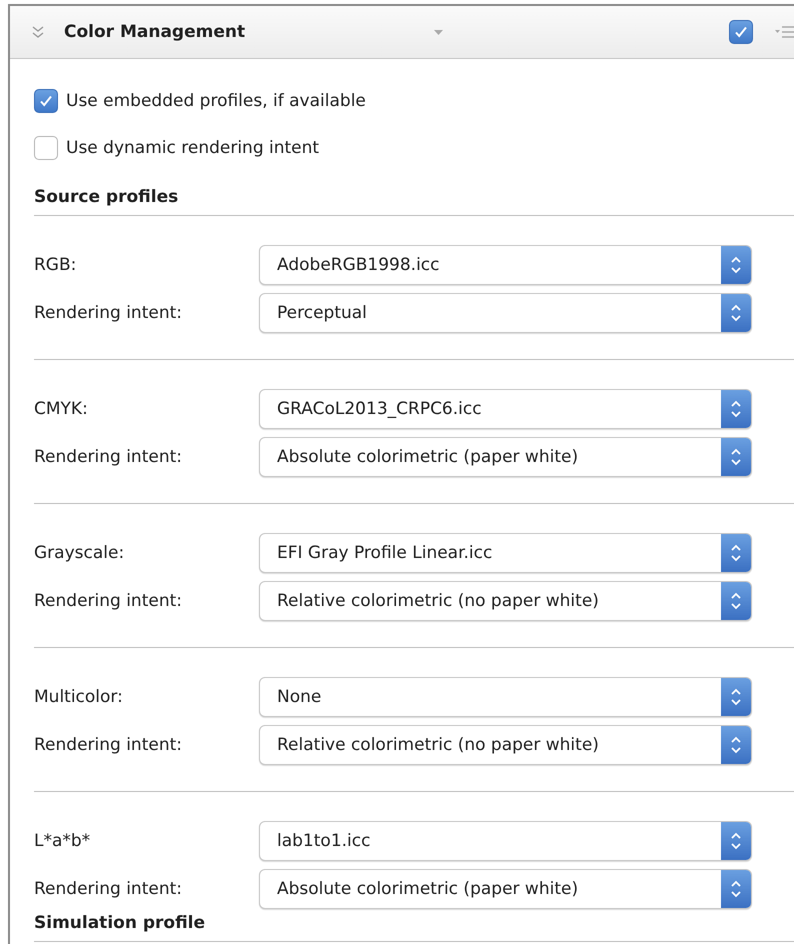 Image resolution: width=794 pixels, height=944 pixels. I want to click on field-label: Grayscale:, so click(80, 553).